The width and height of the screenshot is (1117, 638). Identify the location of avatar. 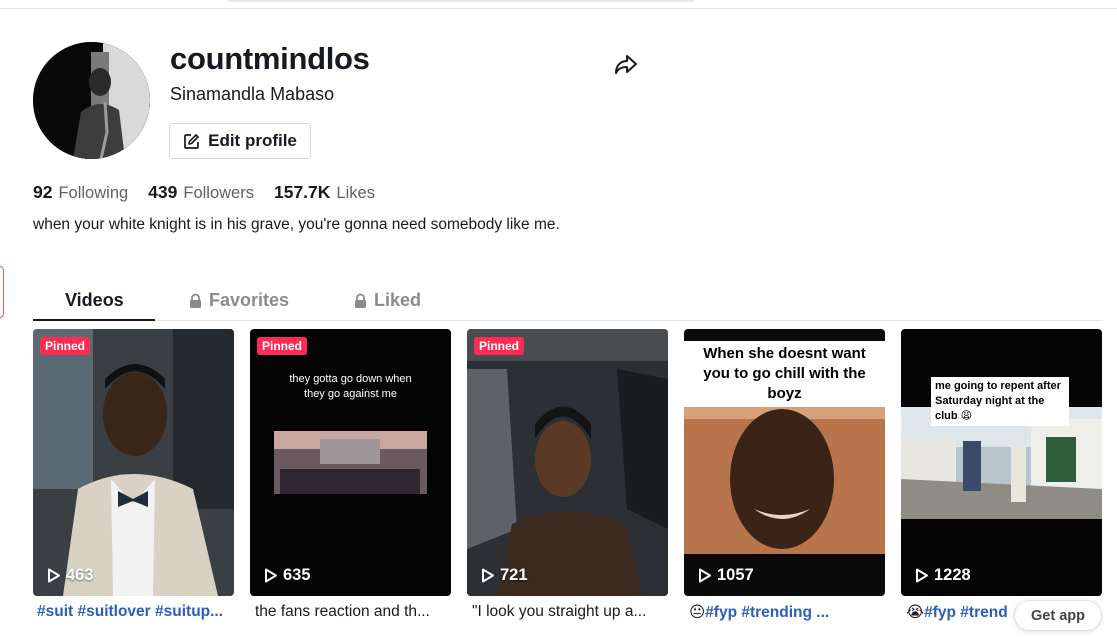
(91, 100).